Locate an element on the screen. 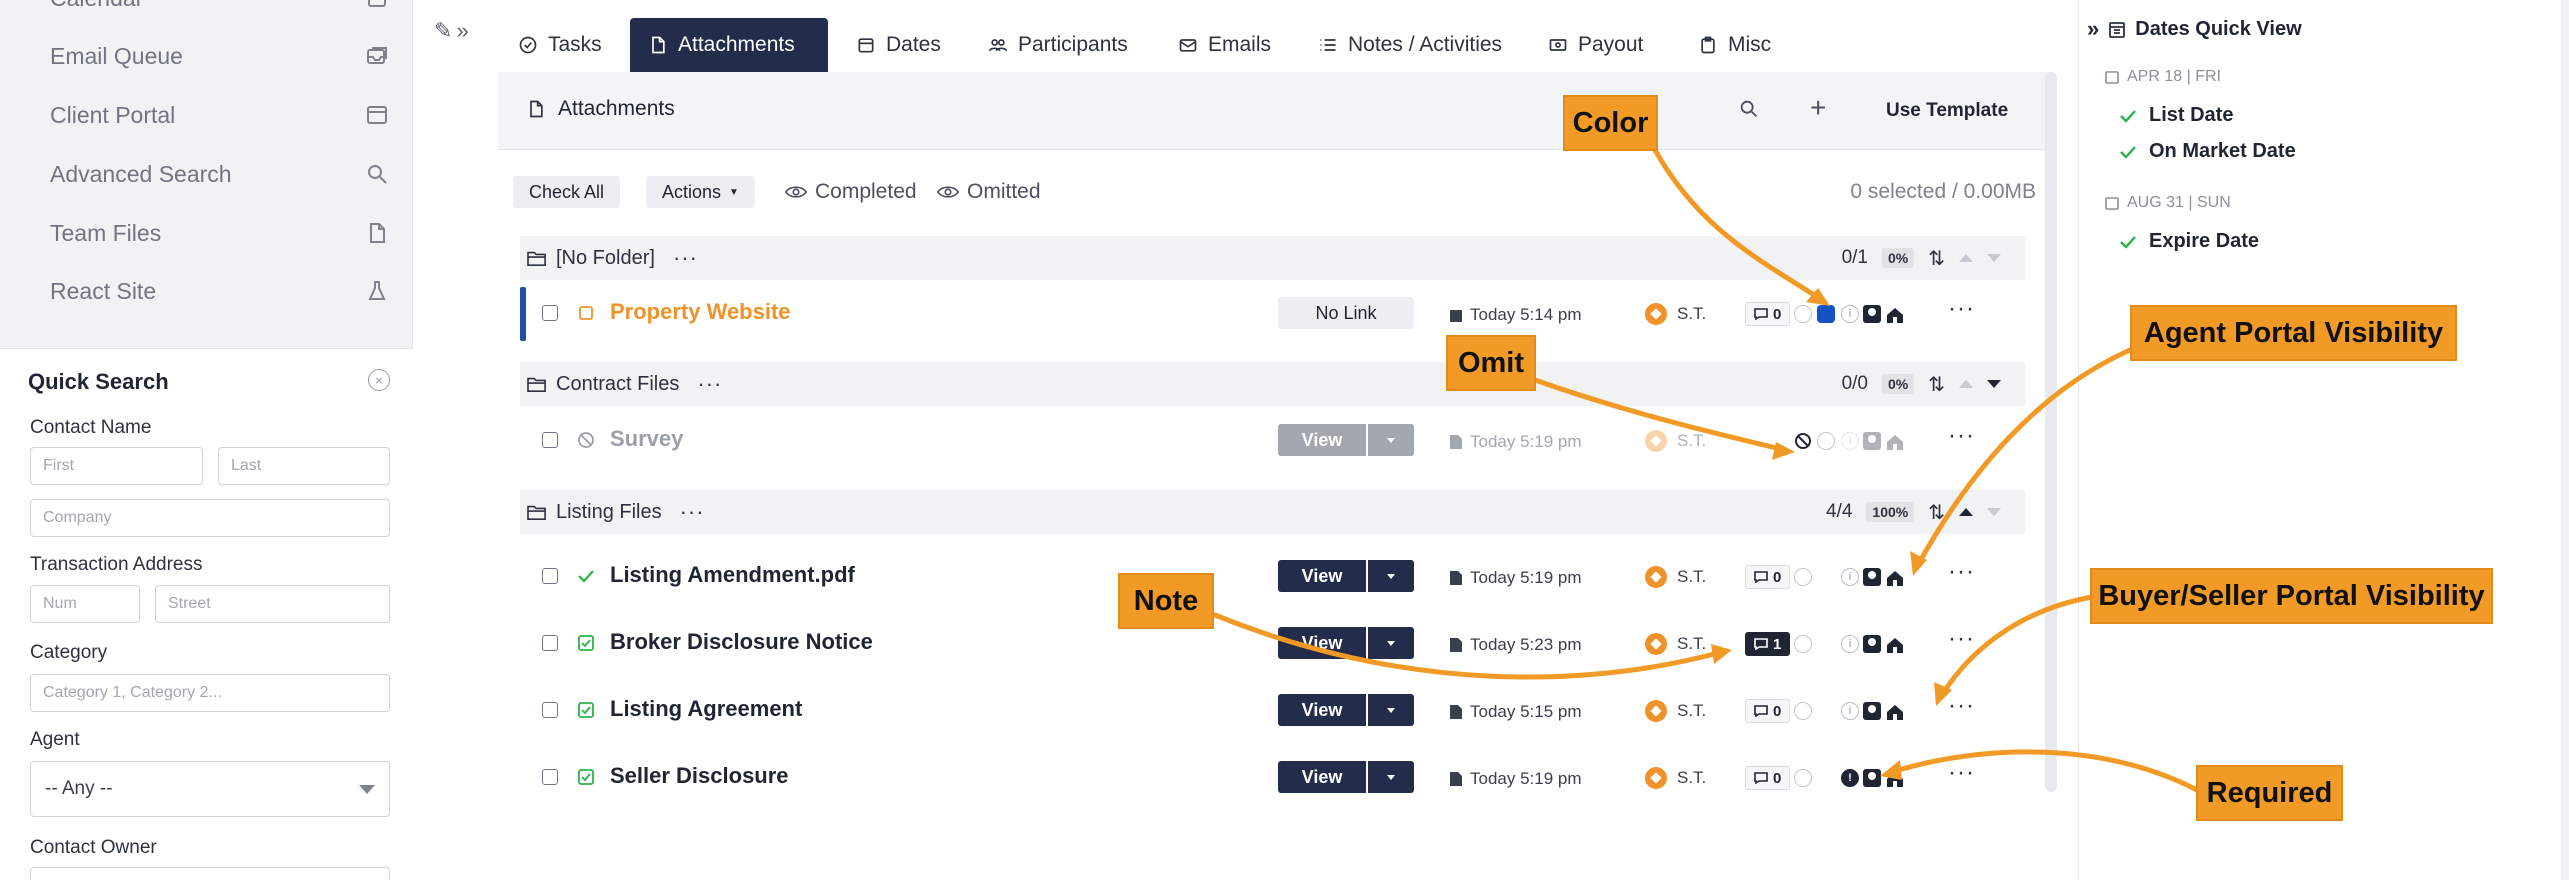 This screenshot has height=880, width=2569. omit-active-icon is located at coordinates (1803, 441).